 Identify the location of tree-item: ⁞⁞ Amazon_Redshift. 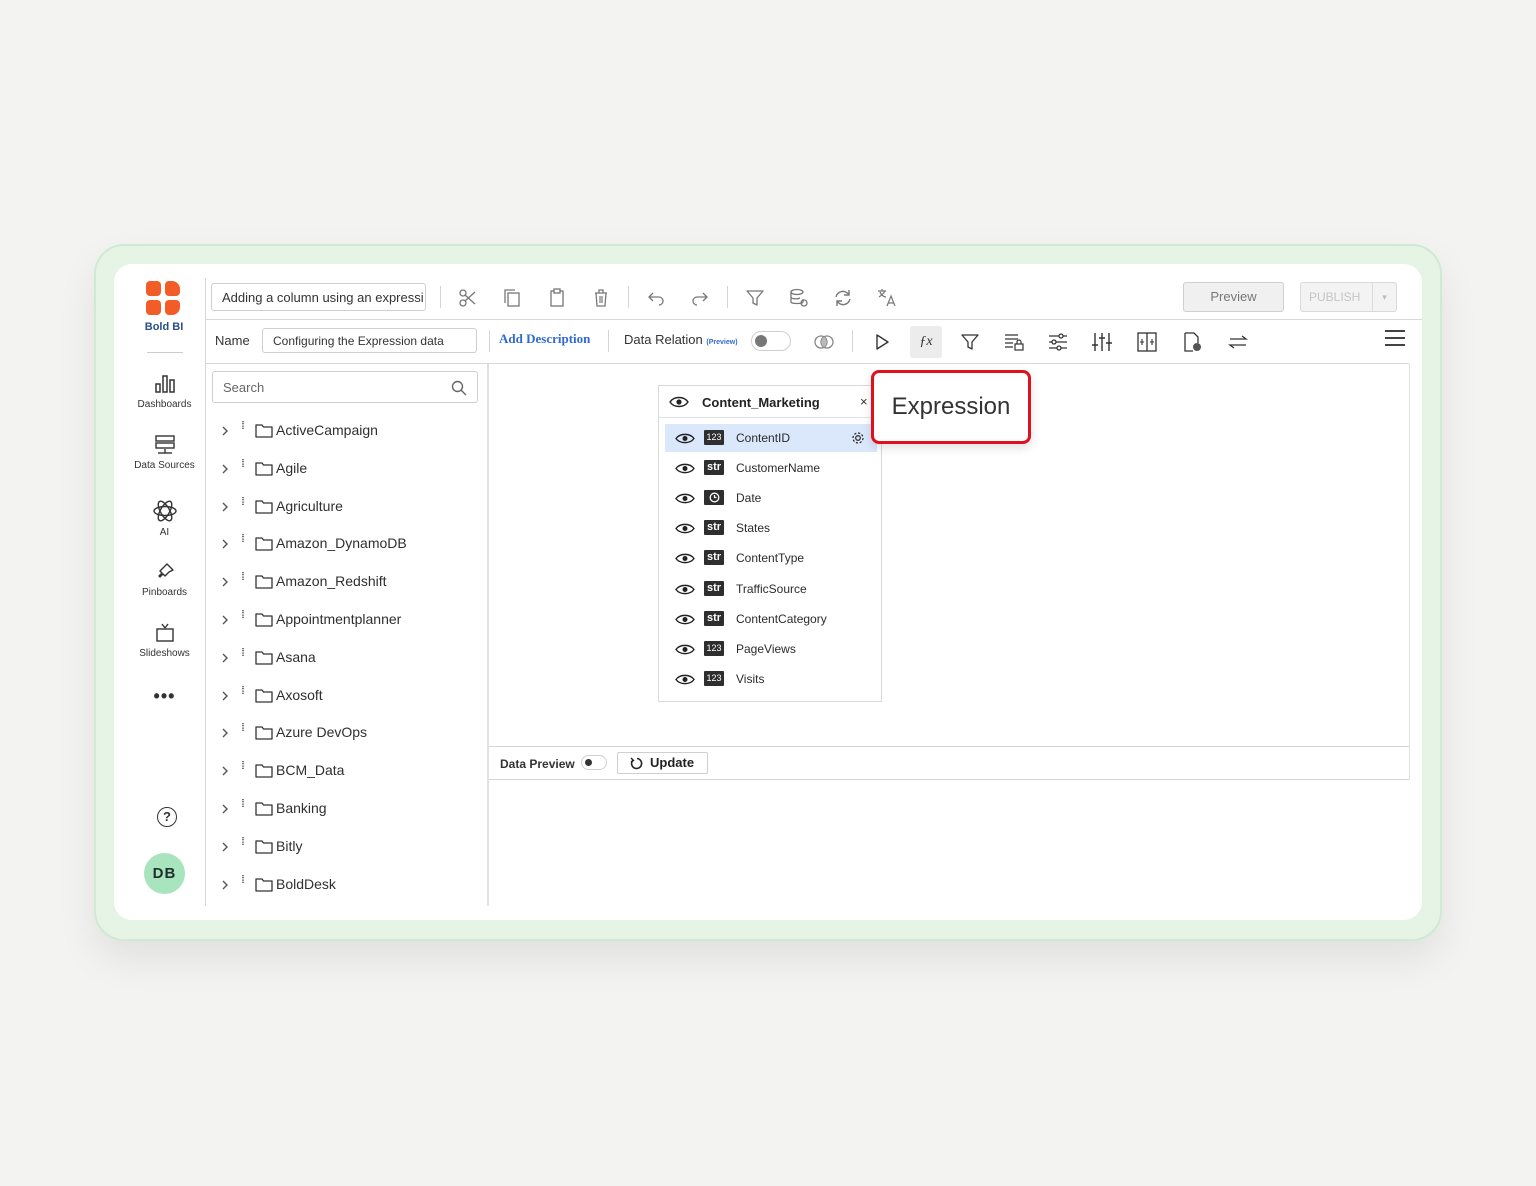
(350, 582).